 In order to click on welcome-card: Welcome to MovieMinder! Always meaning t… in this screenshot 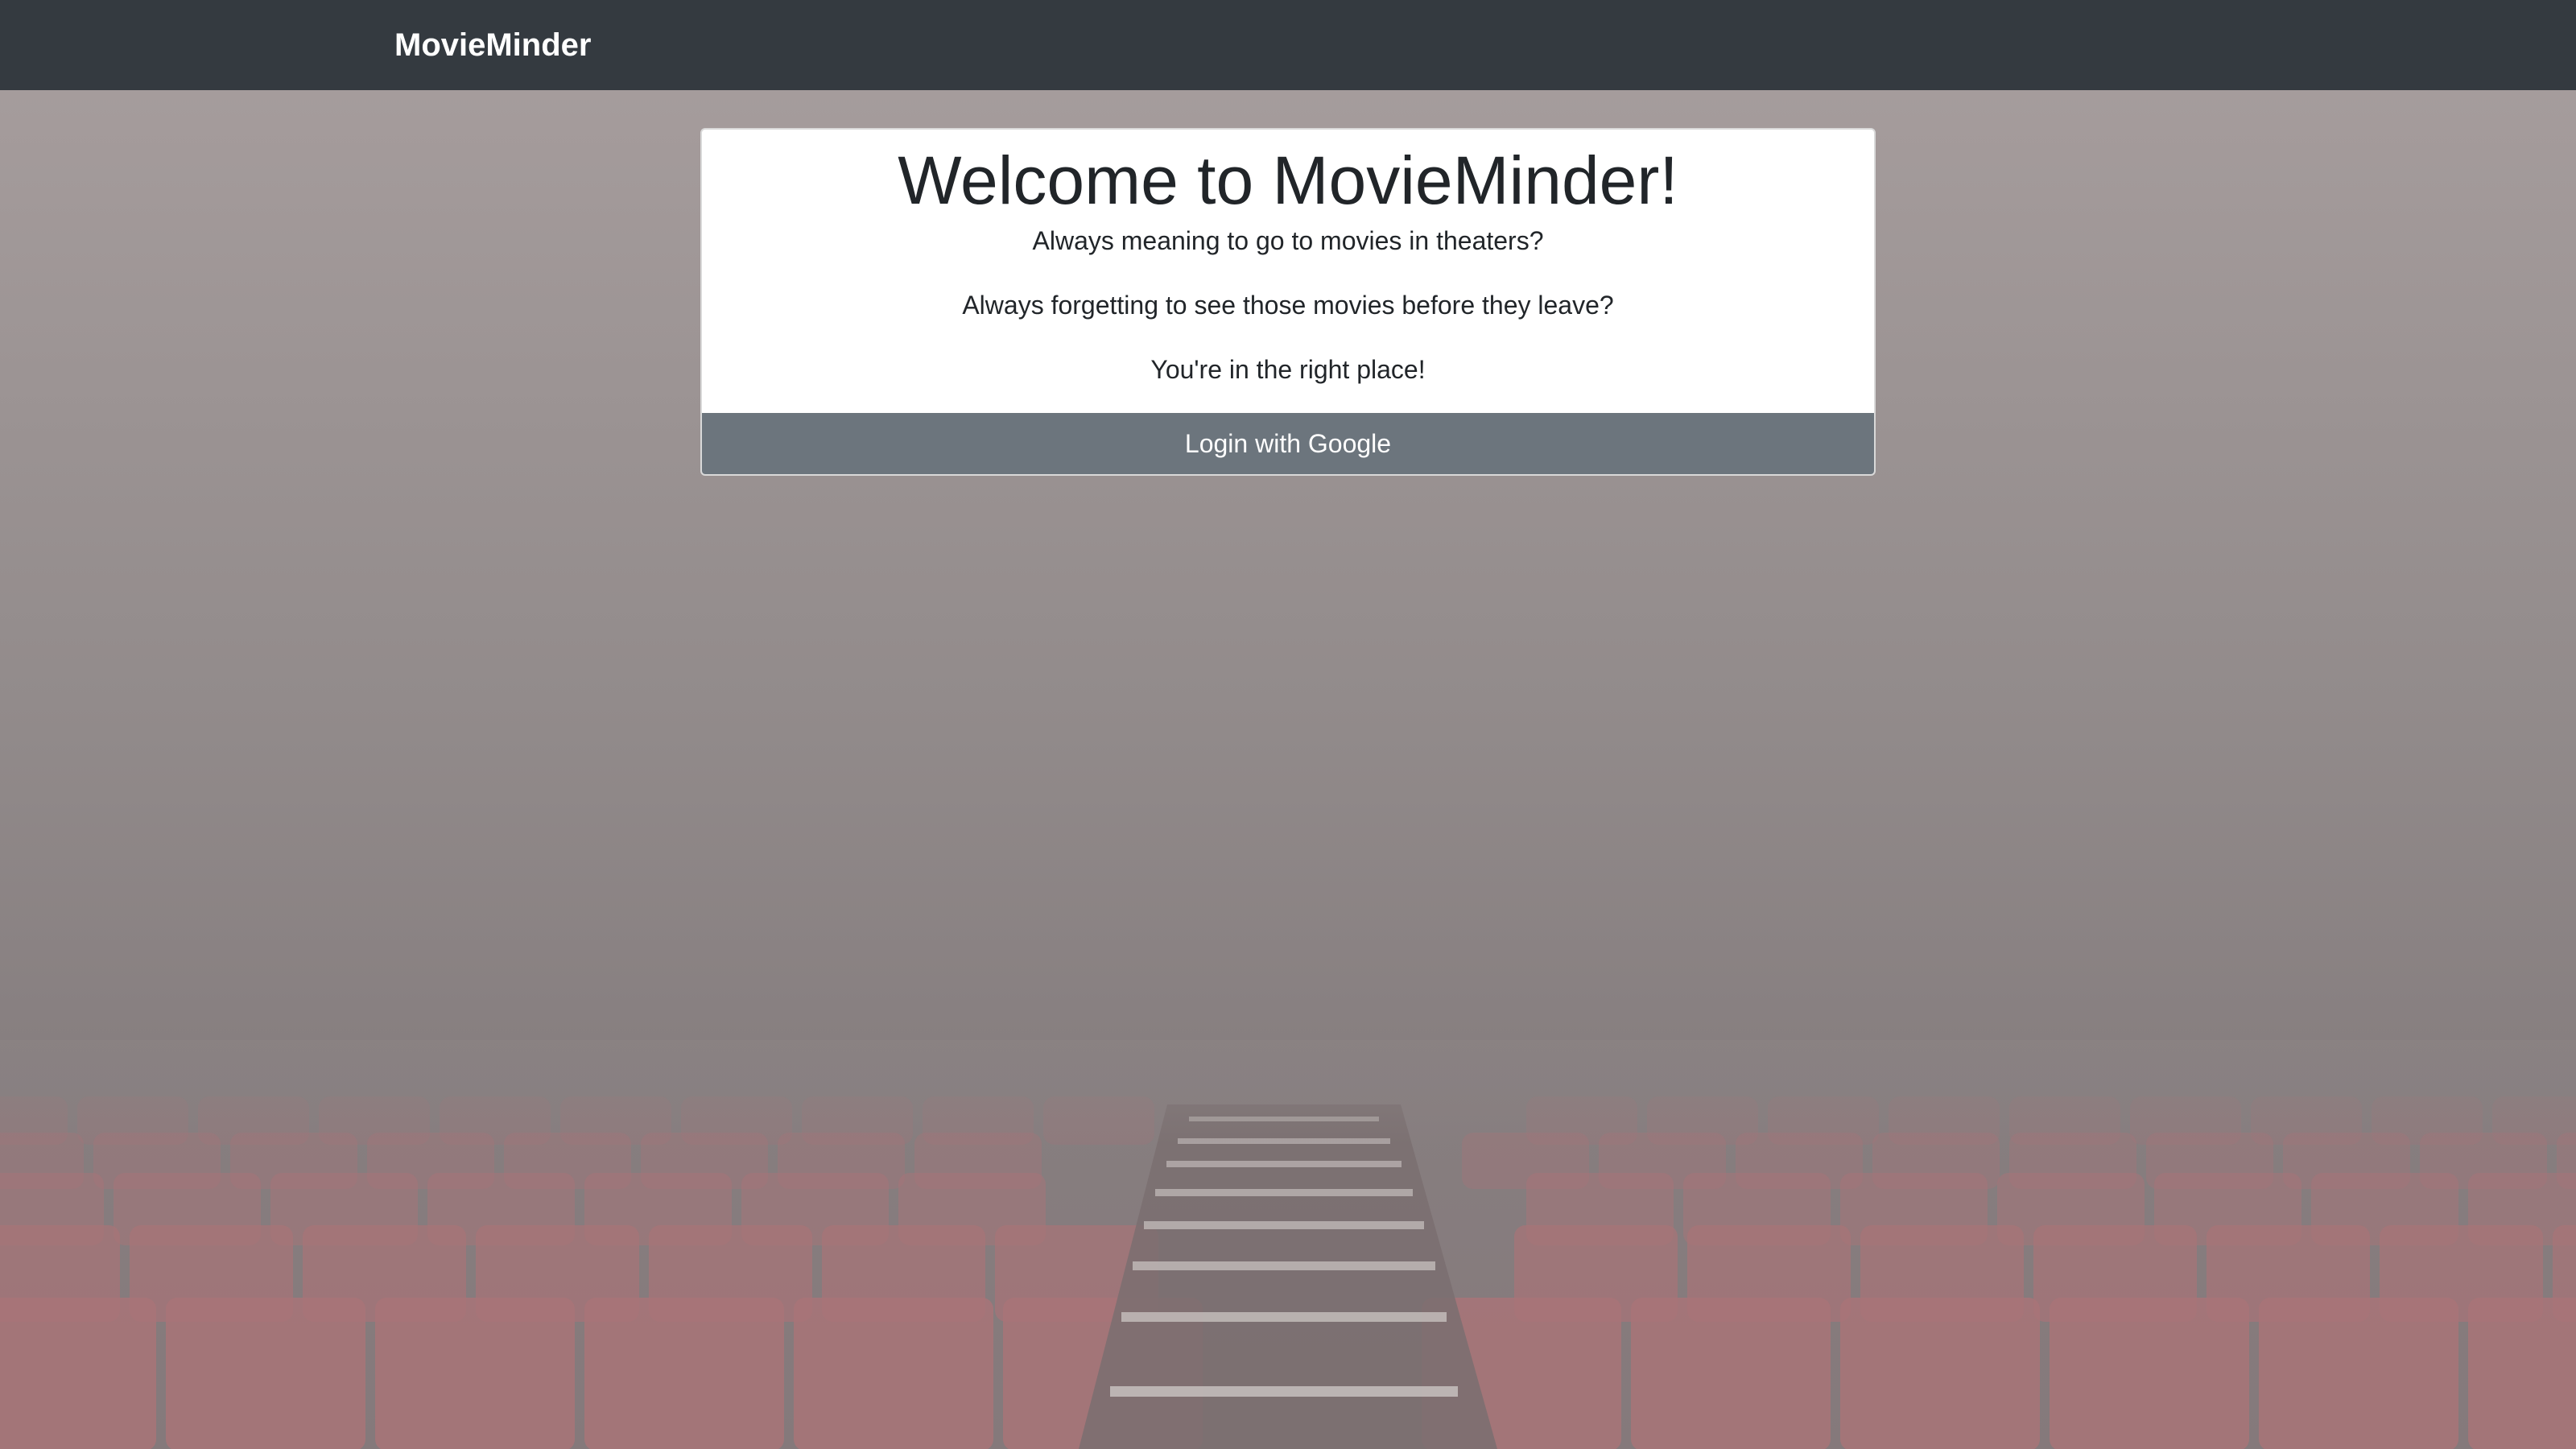, I will do `click(1288, 302)`.